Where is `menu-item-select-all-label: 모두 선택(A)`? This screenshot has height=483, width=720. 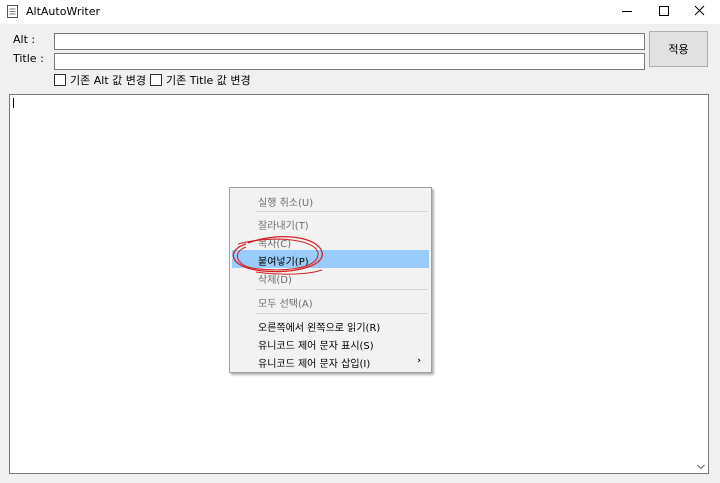
menu-item-select-all-label: 모두 선택(A) is located at coordinates (285, 304).